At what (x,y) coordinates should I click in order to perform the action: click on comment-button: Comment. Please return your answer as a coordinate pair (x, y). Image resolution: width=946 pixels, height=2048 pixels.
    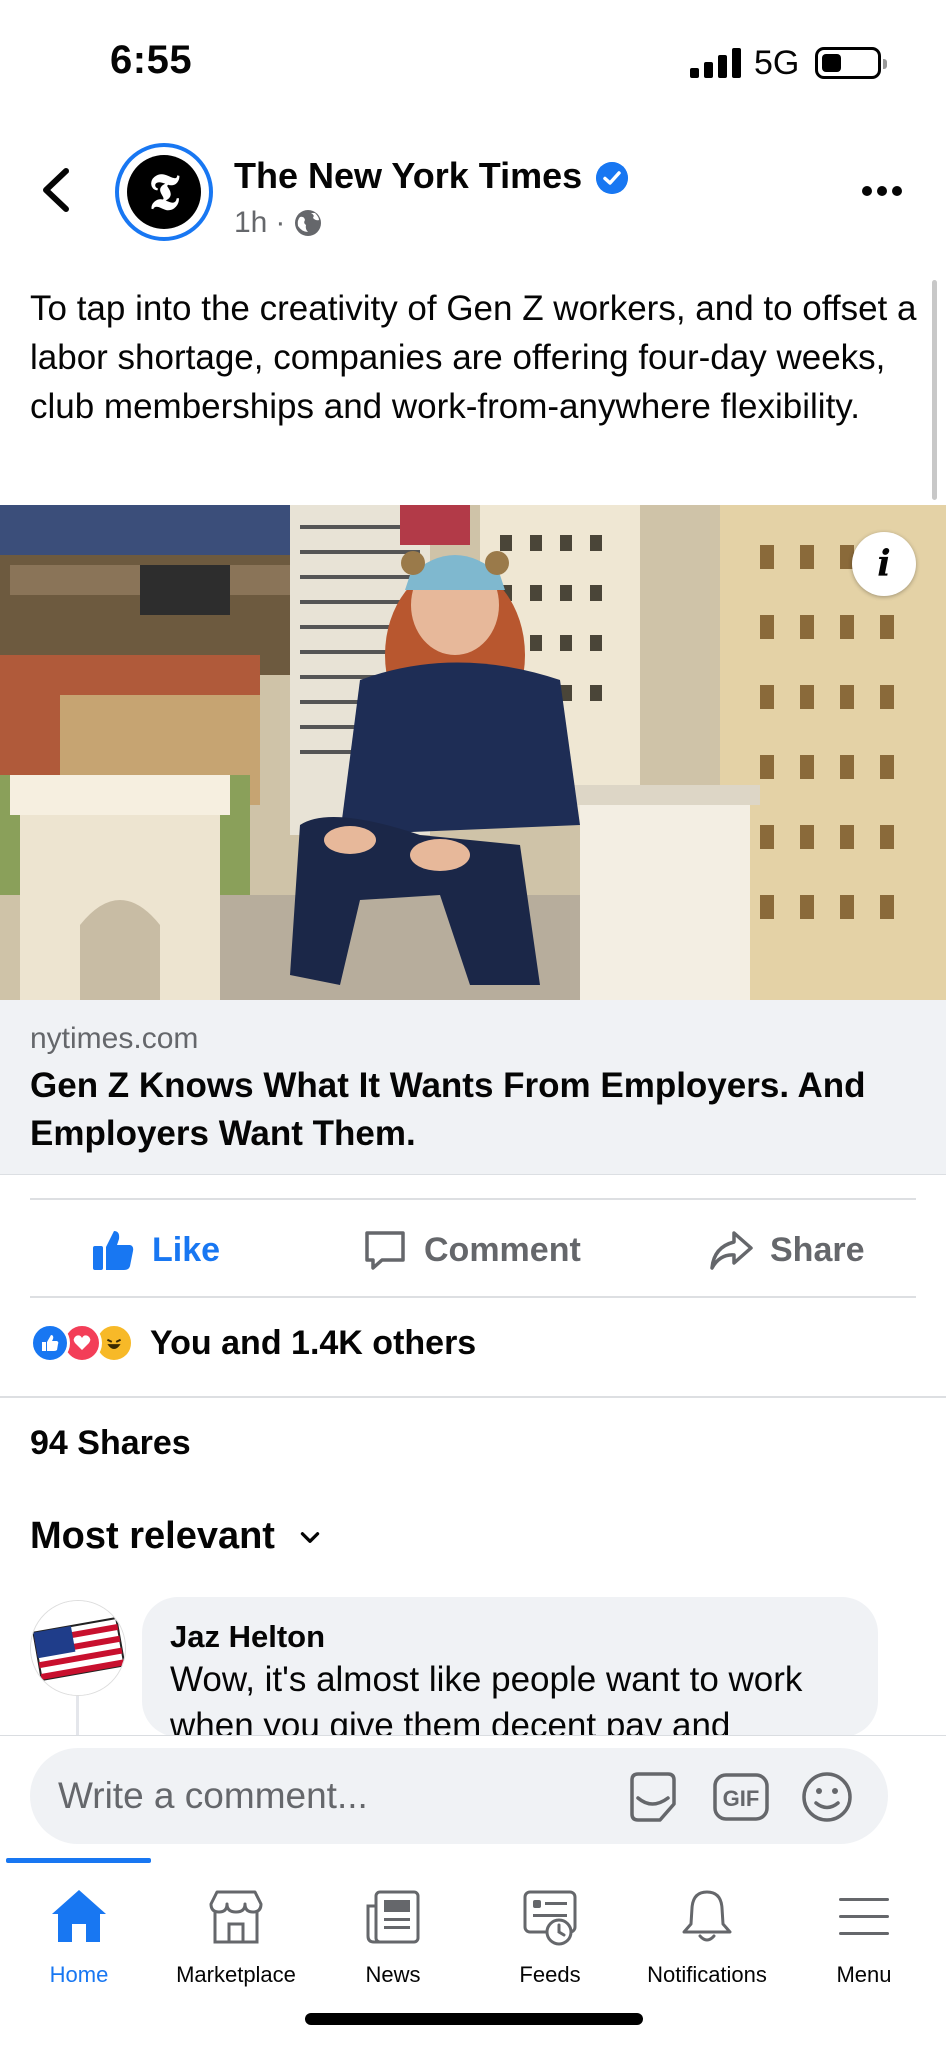
    Looking at the image, I should click on (471, 1250).